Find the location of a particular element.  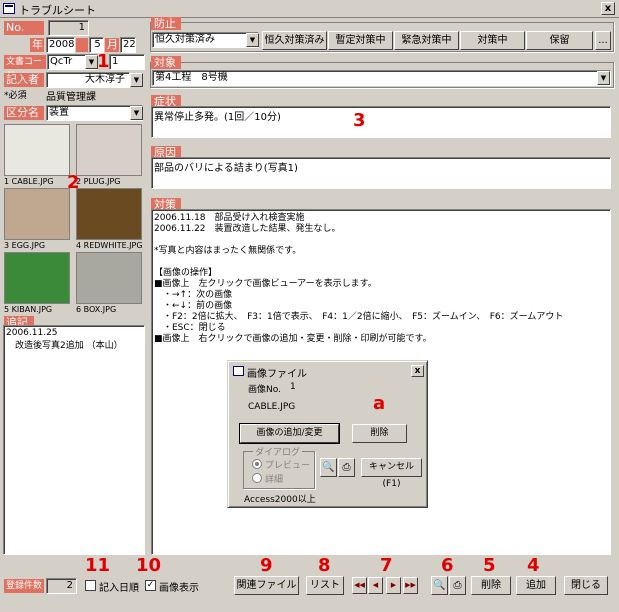

measure-line: 2006.11.22 装置改造した結果、発生なし。 is located at coordinates (247, 229).